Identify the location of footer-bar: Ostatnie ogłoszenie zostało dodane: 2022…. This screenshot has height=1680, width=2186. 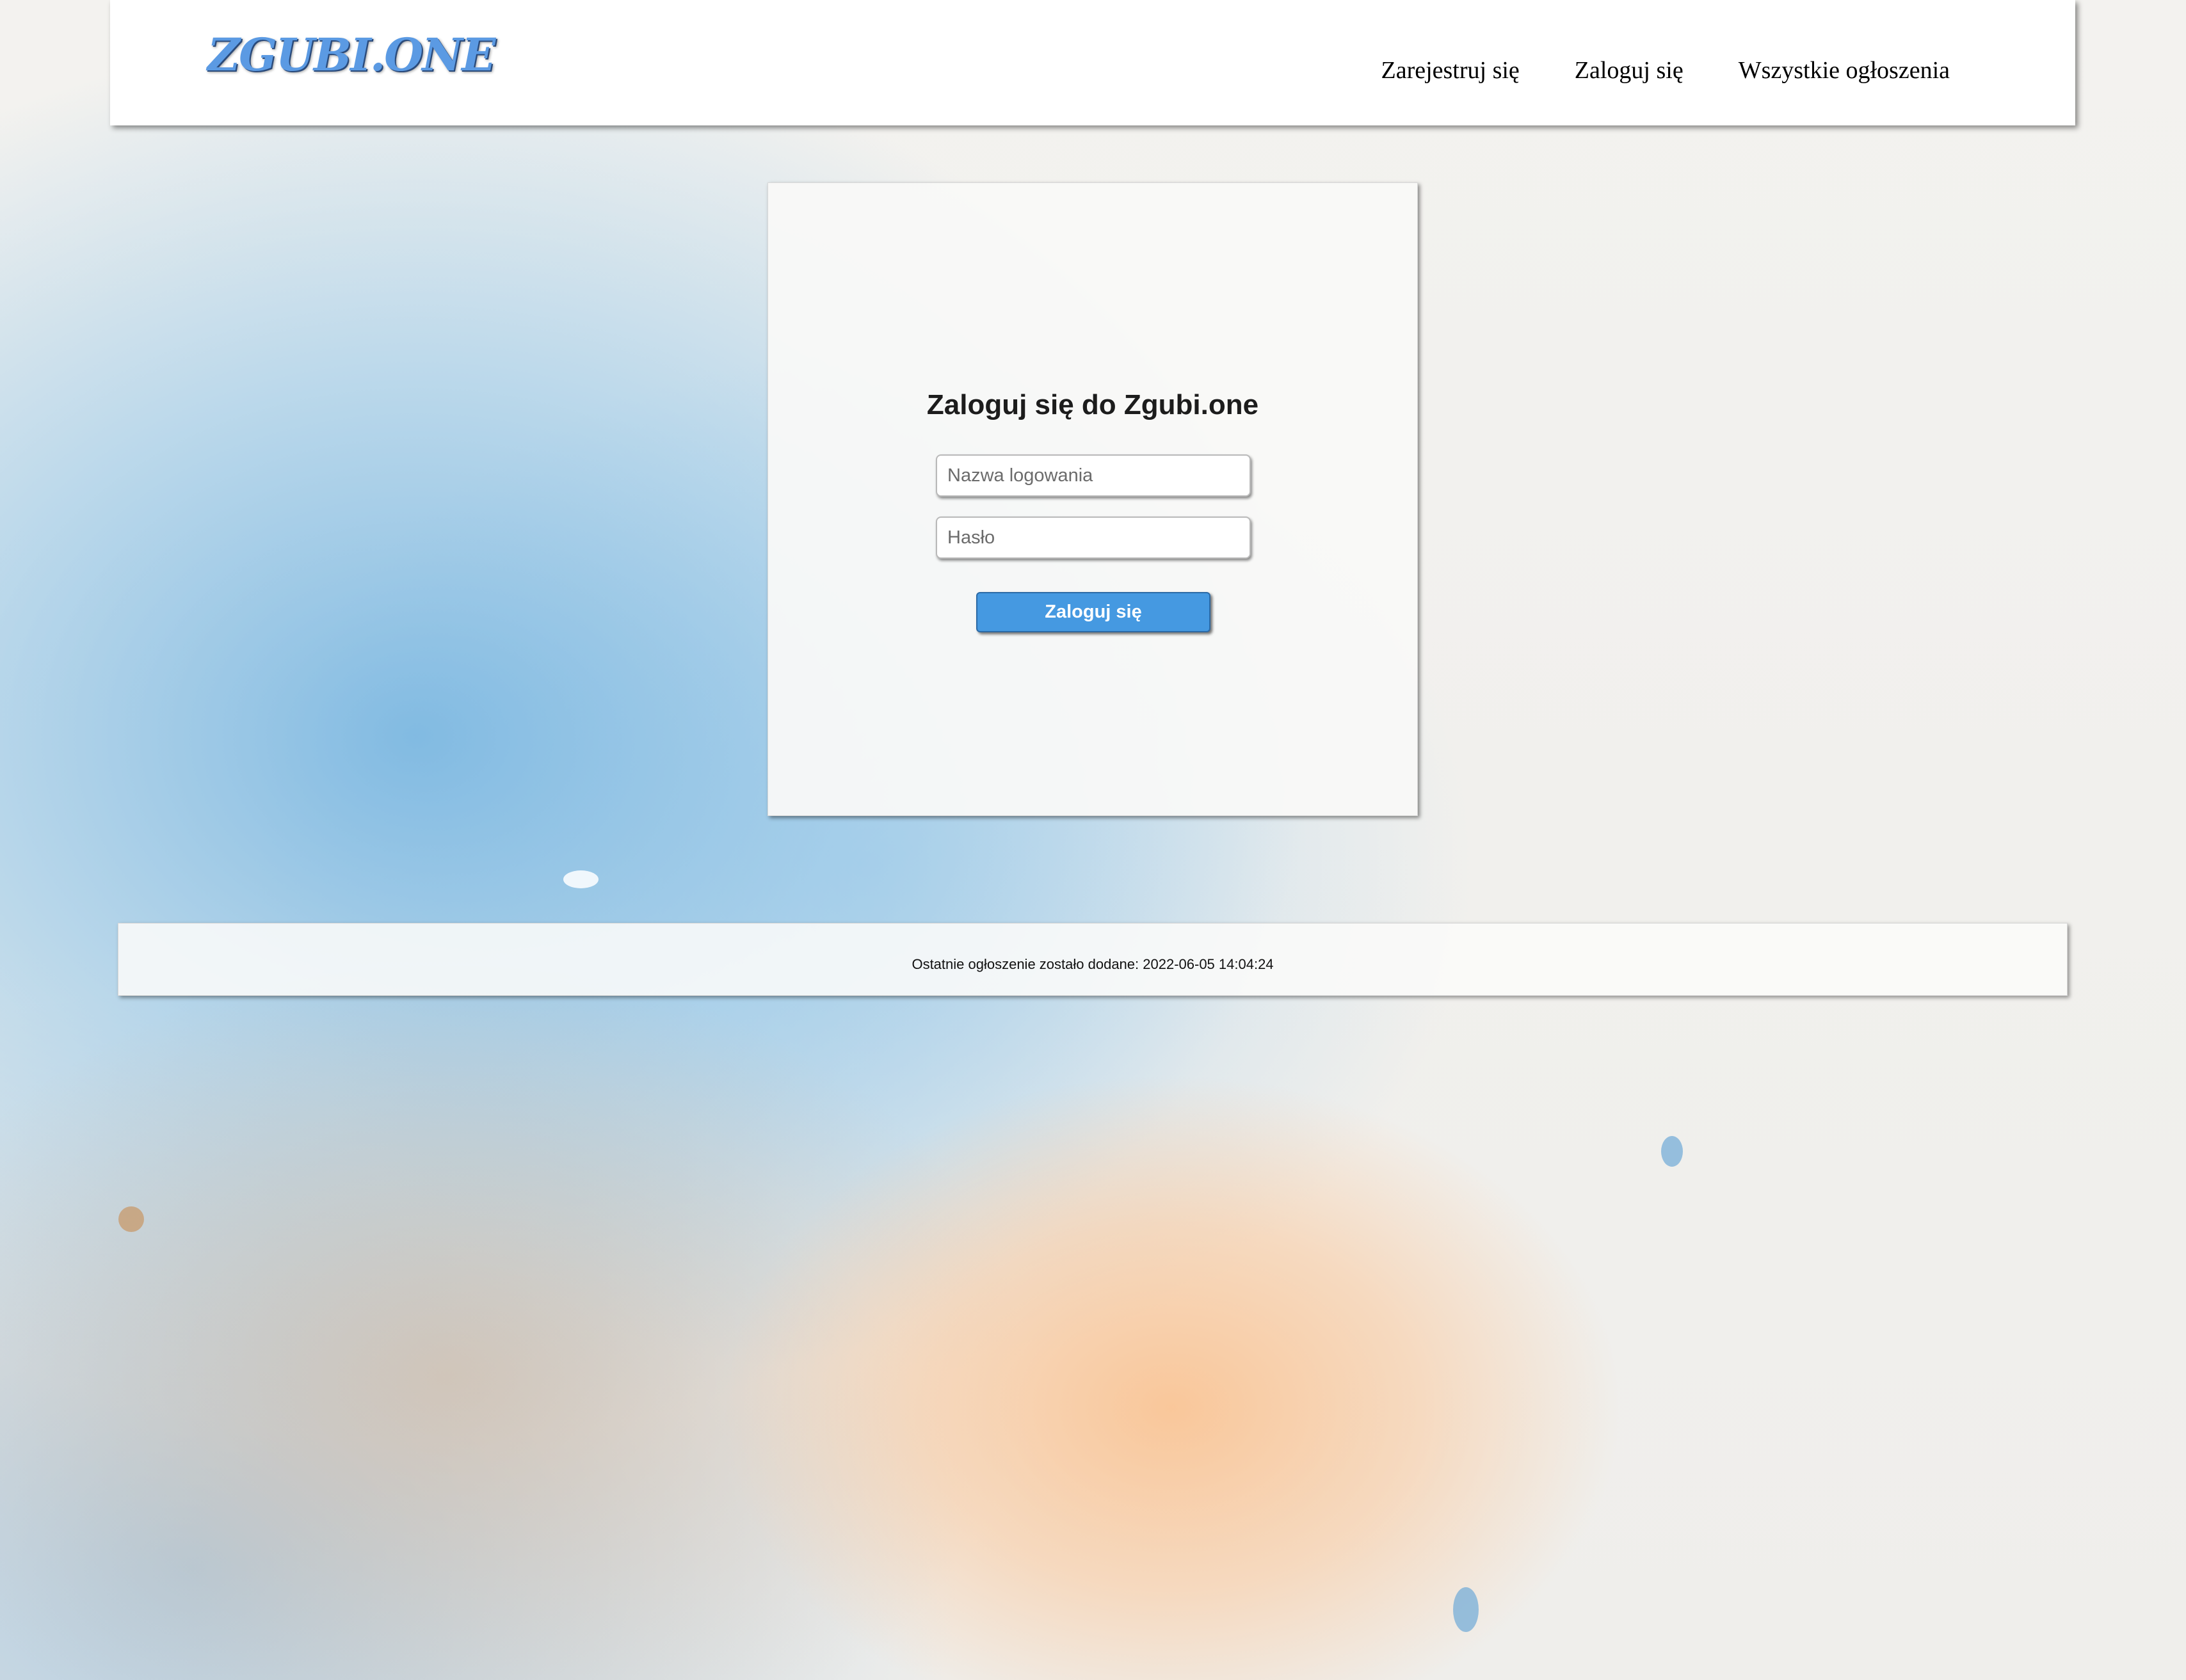
(1093, 959).